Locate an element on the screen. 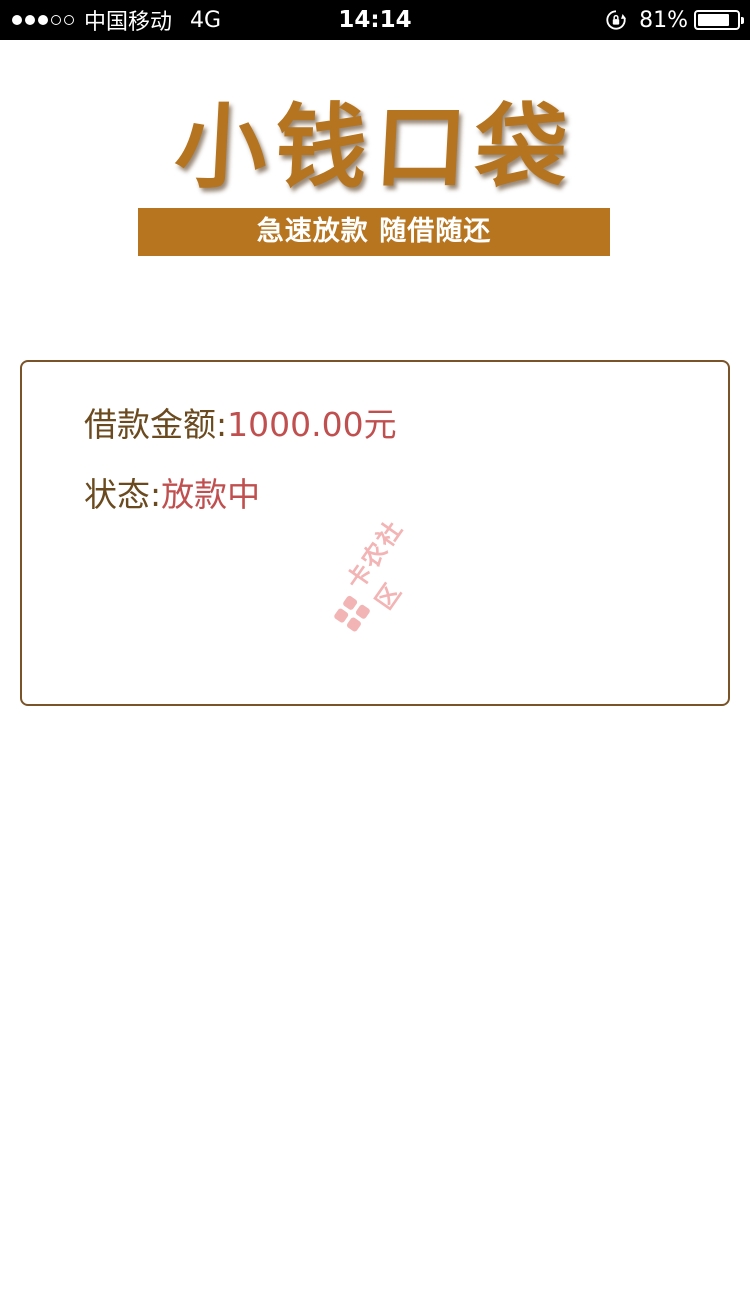  app-name: 小钱口袋 is located at coordinates (375, 147).